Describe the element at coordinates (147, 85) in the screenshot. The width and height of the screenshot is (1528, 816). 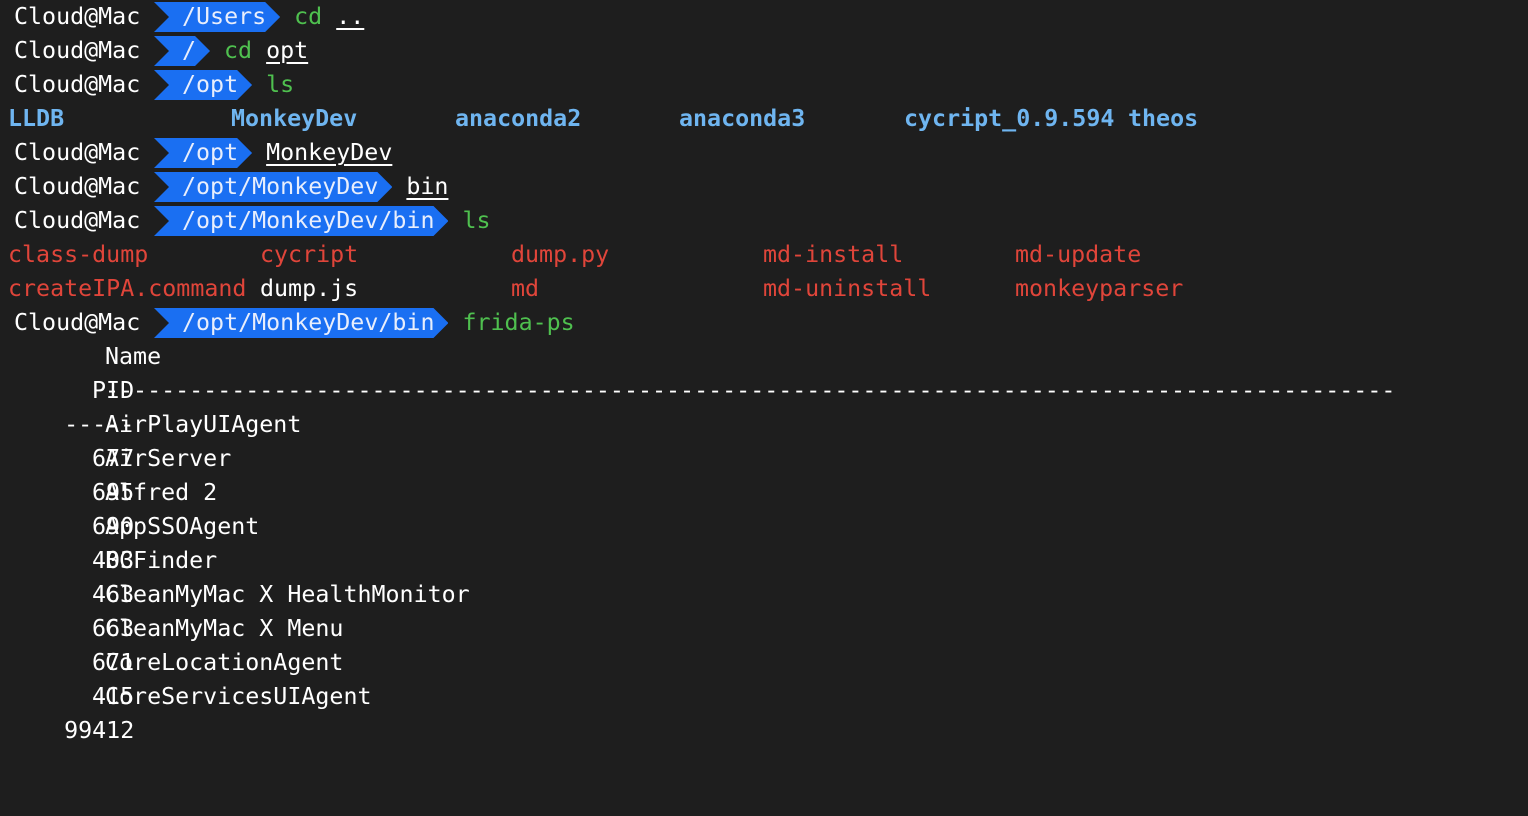
I see `prompt-line: Cloud@Mac /opt ls` at that location.